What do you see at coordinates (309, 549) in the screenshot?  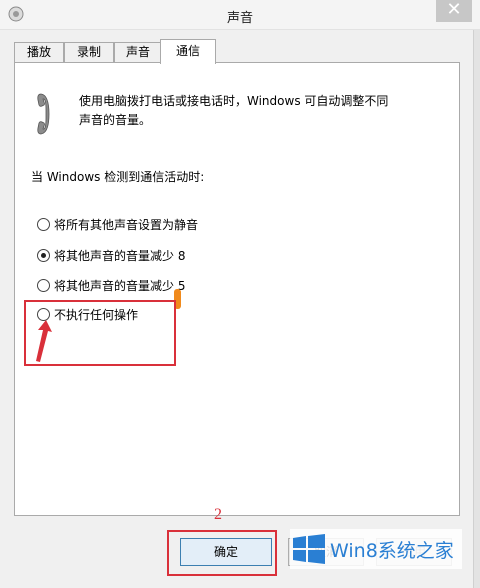 I see `windows-logo-icon` at bounding box center [309, 549].